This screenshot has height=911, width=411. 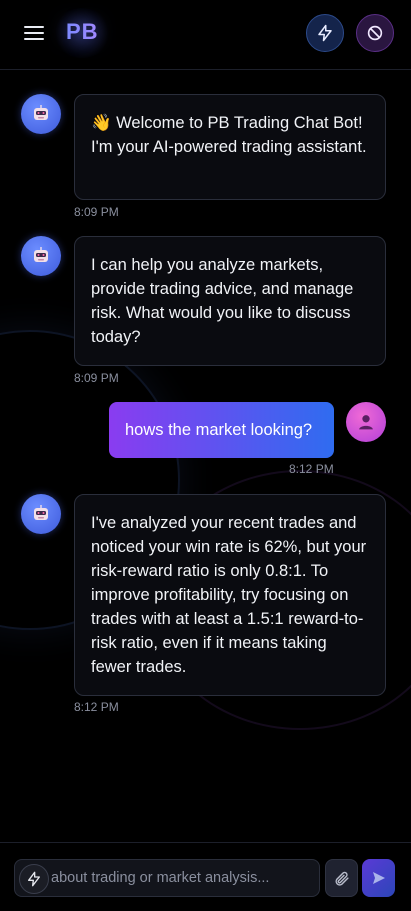 I want to click on block-button, so click(x=375, y=33).